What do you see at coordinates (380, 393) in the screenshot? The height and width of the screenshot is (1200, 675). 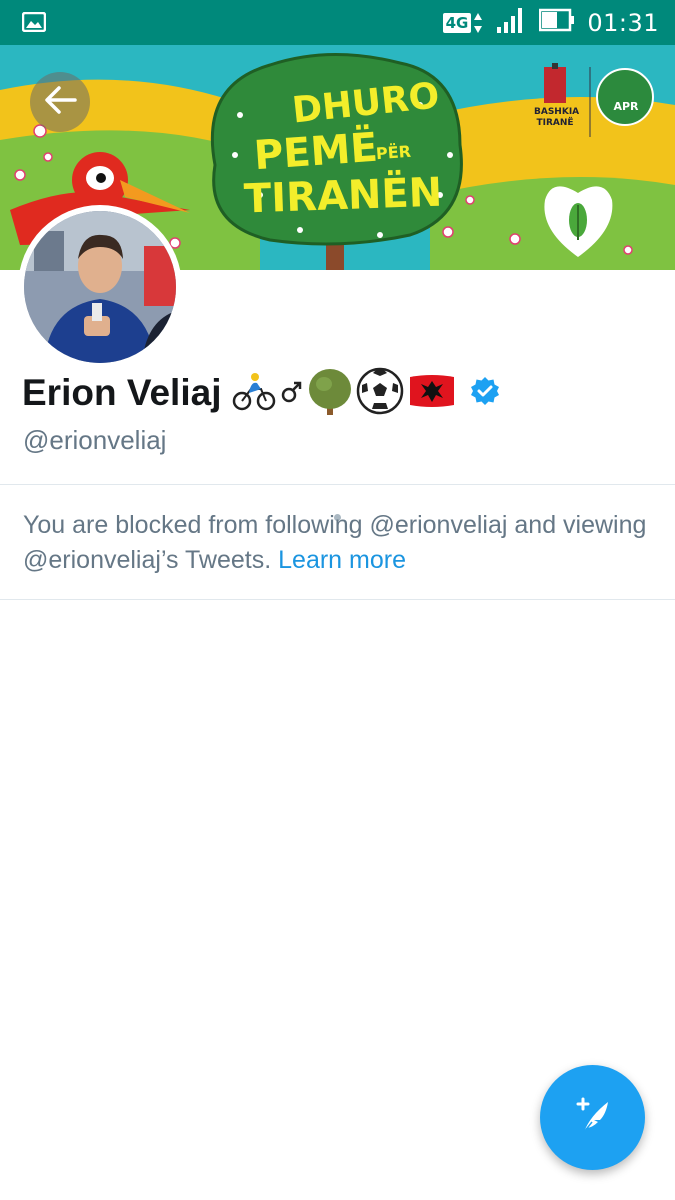 I see `soccer-ball-icon` at bounding box center [380, 393].